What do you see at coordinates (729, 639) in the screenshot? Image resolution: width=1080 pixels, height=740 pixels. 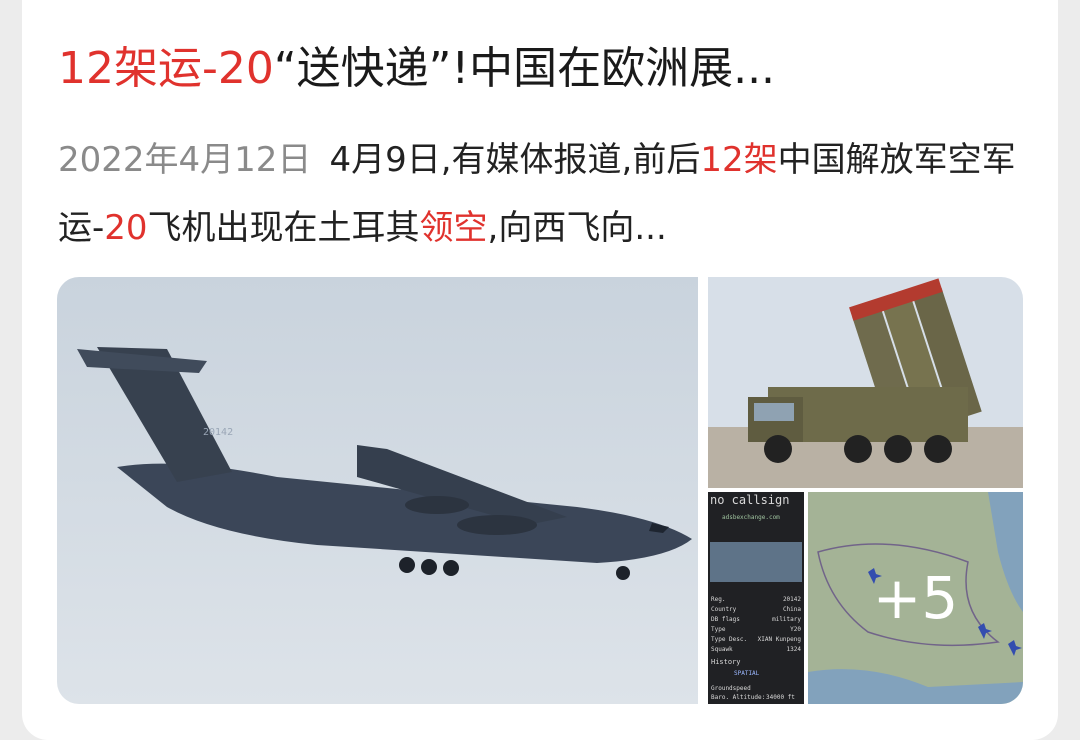 I see `tracker-row-label: Type Desc.` at bounding box center [729, 639].